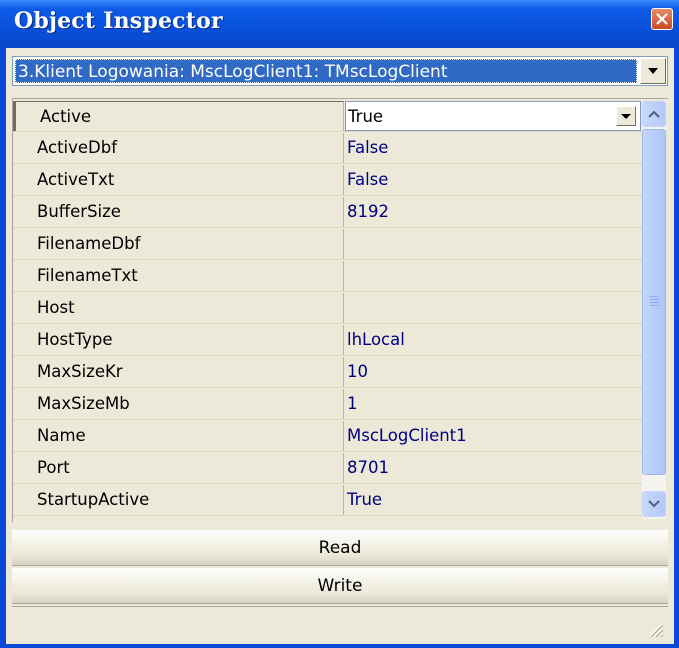  I want to click on property-row: ActiveTxt False, so click(327, 180).